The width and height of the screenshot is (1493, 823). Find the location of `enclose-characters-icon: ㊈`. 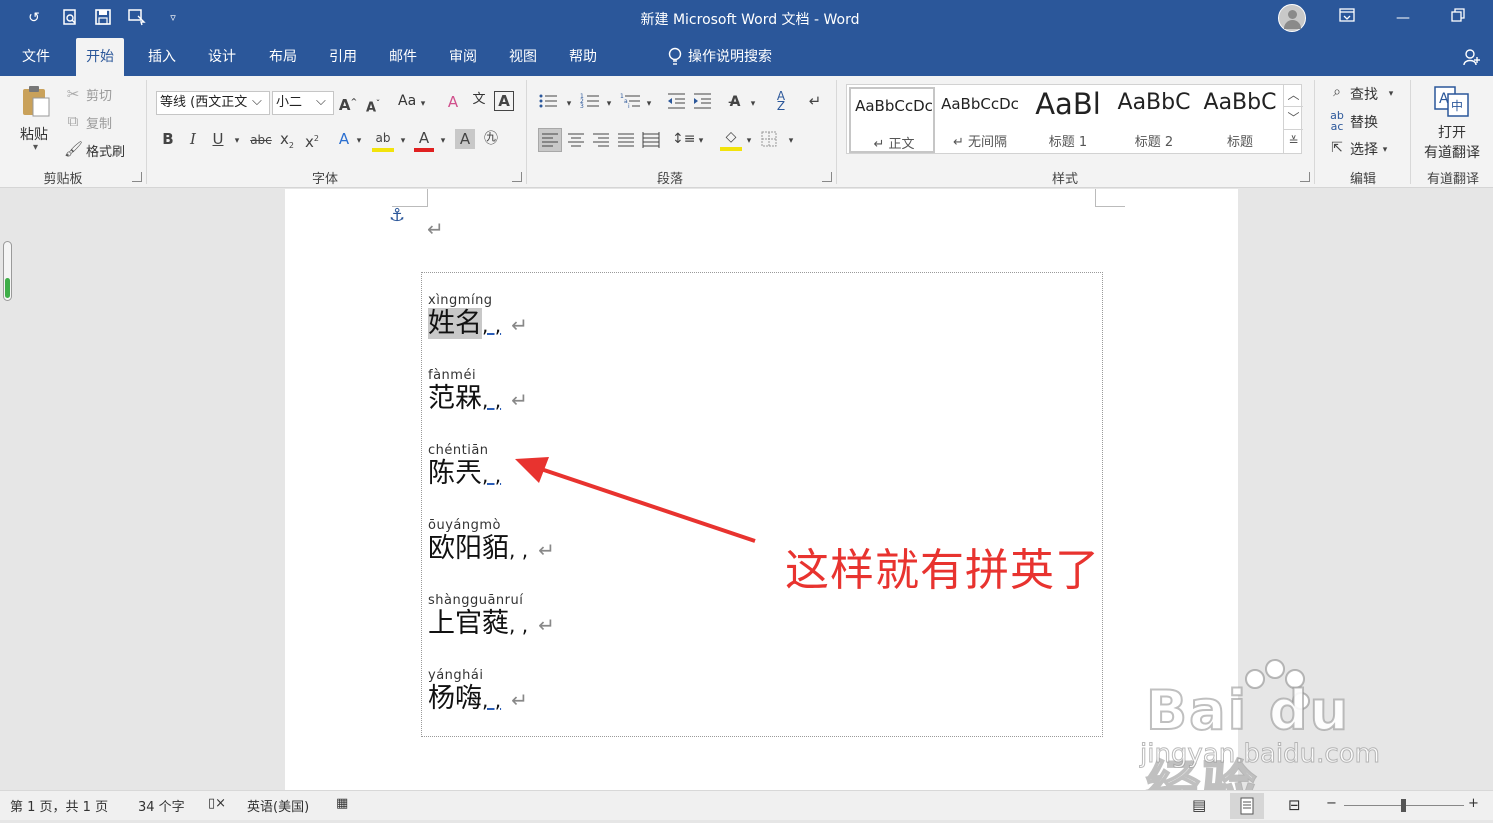

enclose-characters-icon: ㊈ is located at coordinates (491, 139).